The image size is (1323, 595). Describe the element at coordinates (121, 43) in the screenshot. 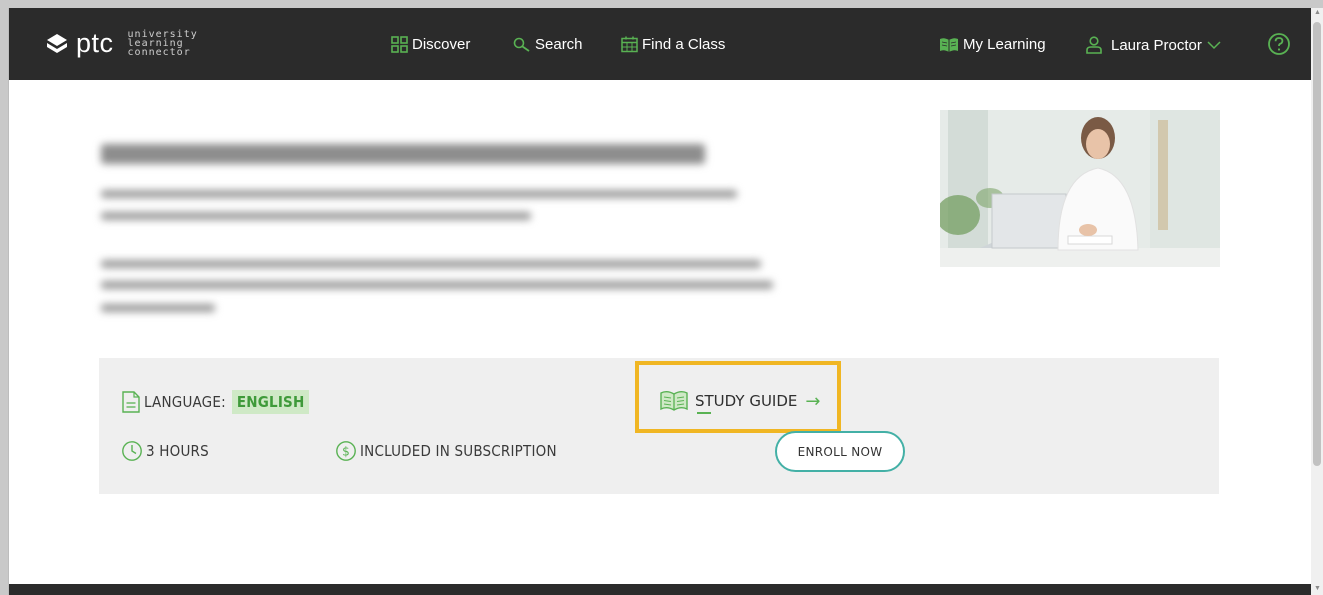

I see `ptc-logo: ptc university learning connector` at that location.